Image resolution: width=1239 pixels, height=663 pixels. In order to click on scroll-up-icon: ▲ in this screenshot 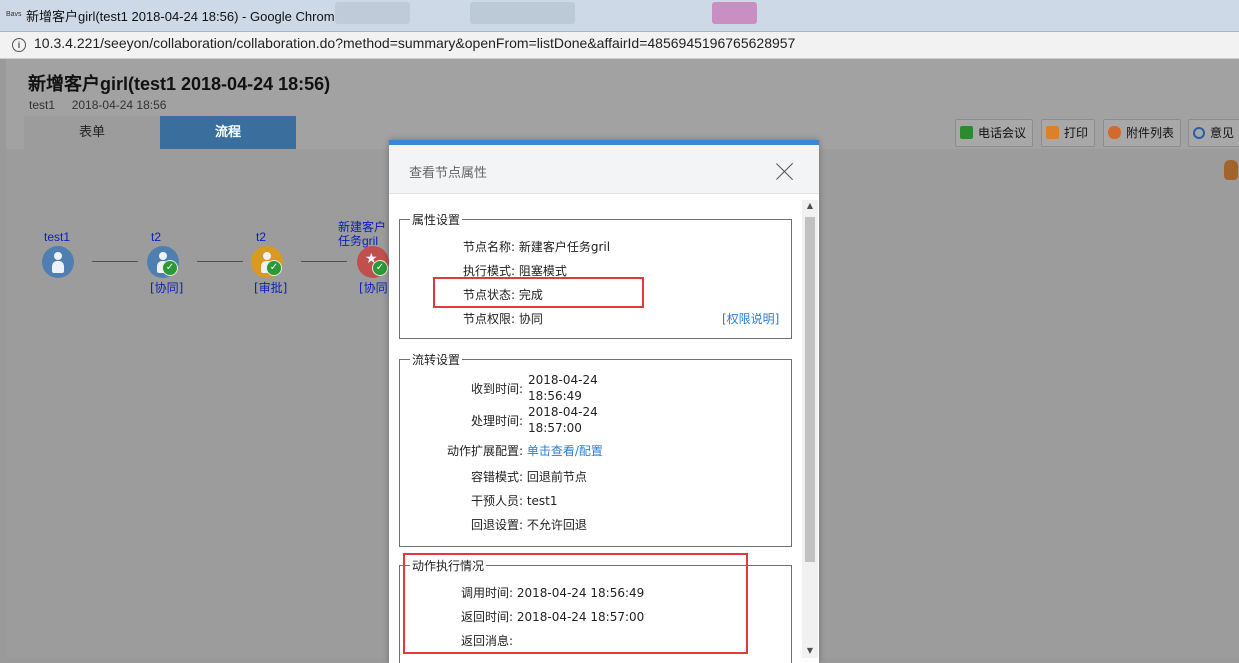, I will do `click(810, 206)`.